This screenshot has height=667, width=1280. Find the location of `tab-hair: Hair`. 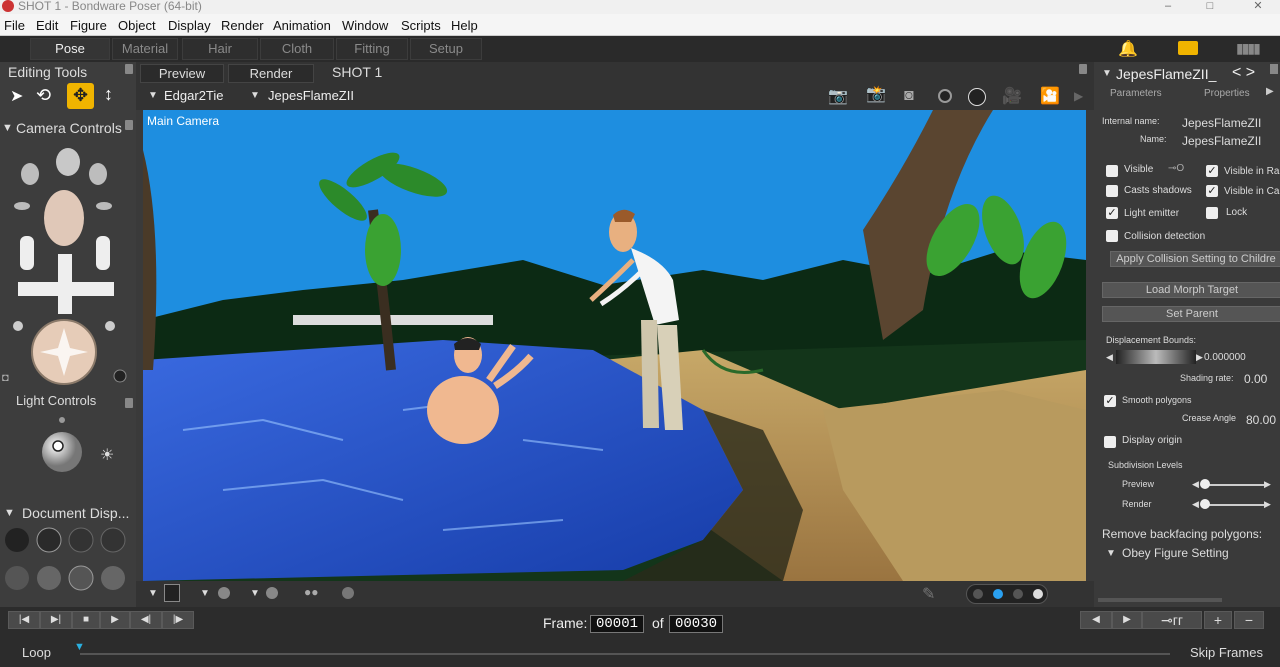

tab-hair: Hair is located at coordinates (220, 49).